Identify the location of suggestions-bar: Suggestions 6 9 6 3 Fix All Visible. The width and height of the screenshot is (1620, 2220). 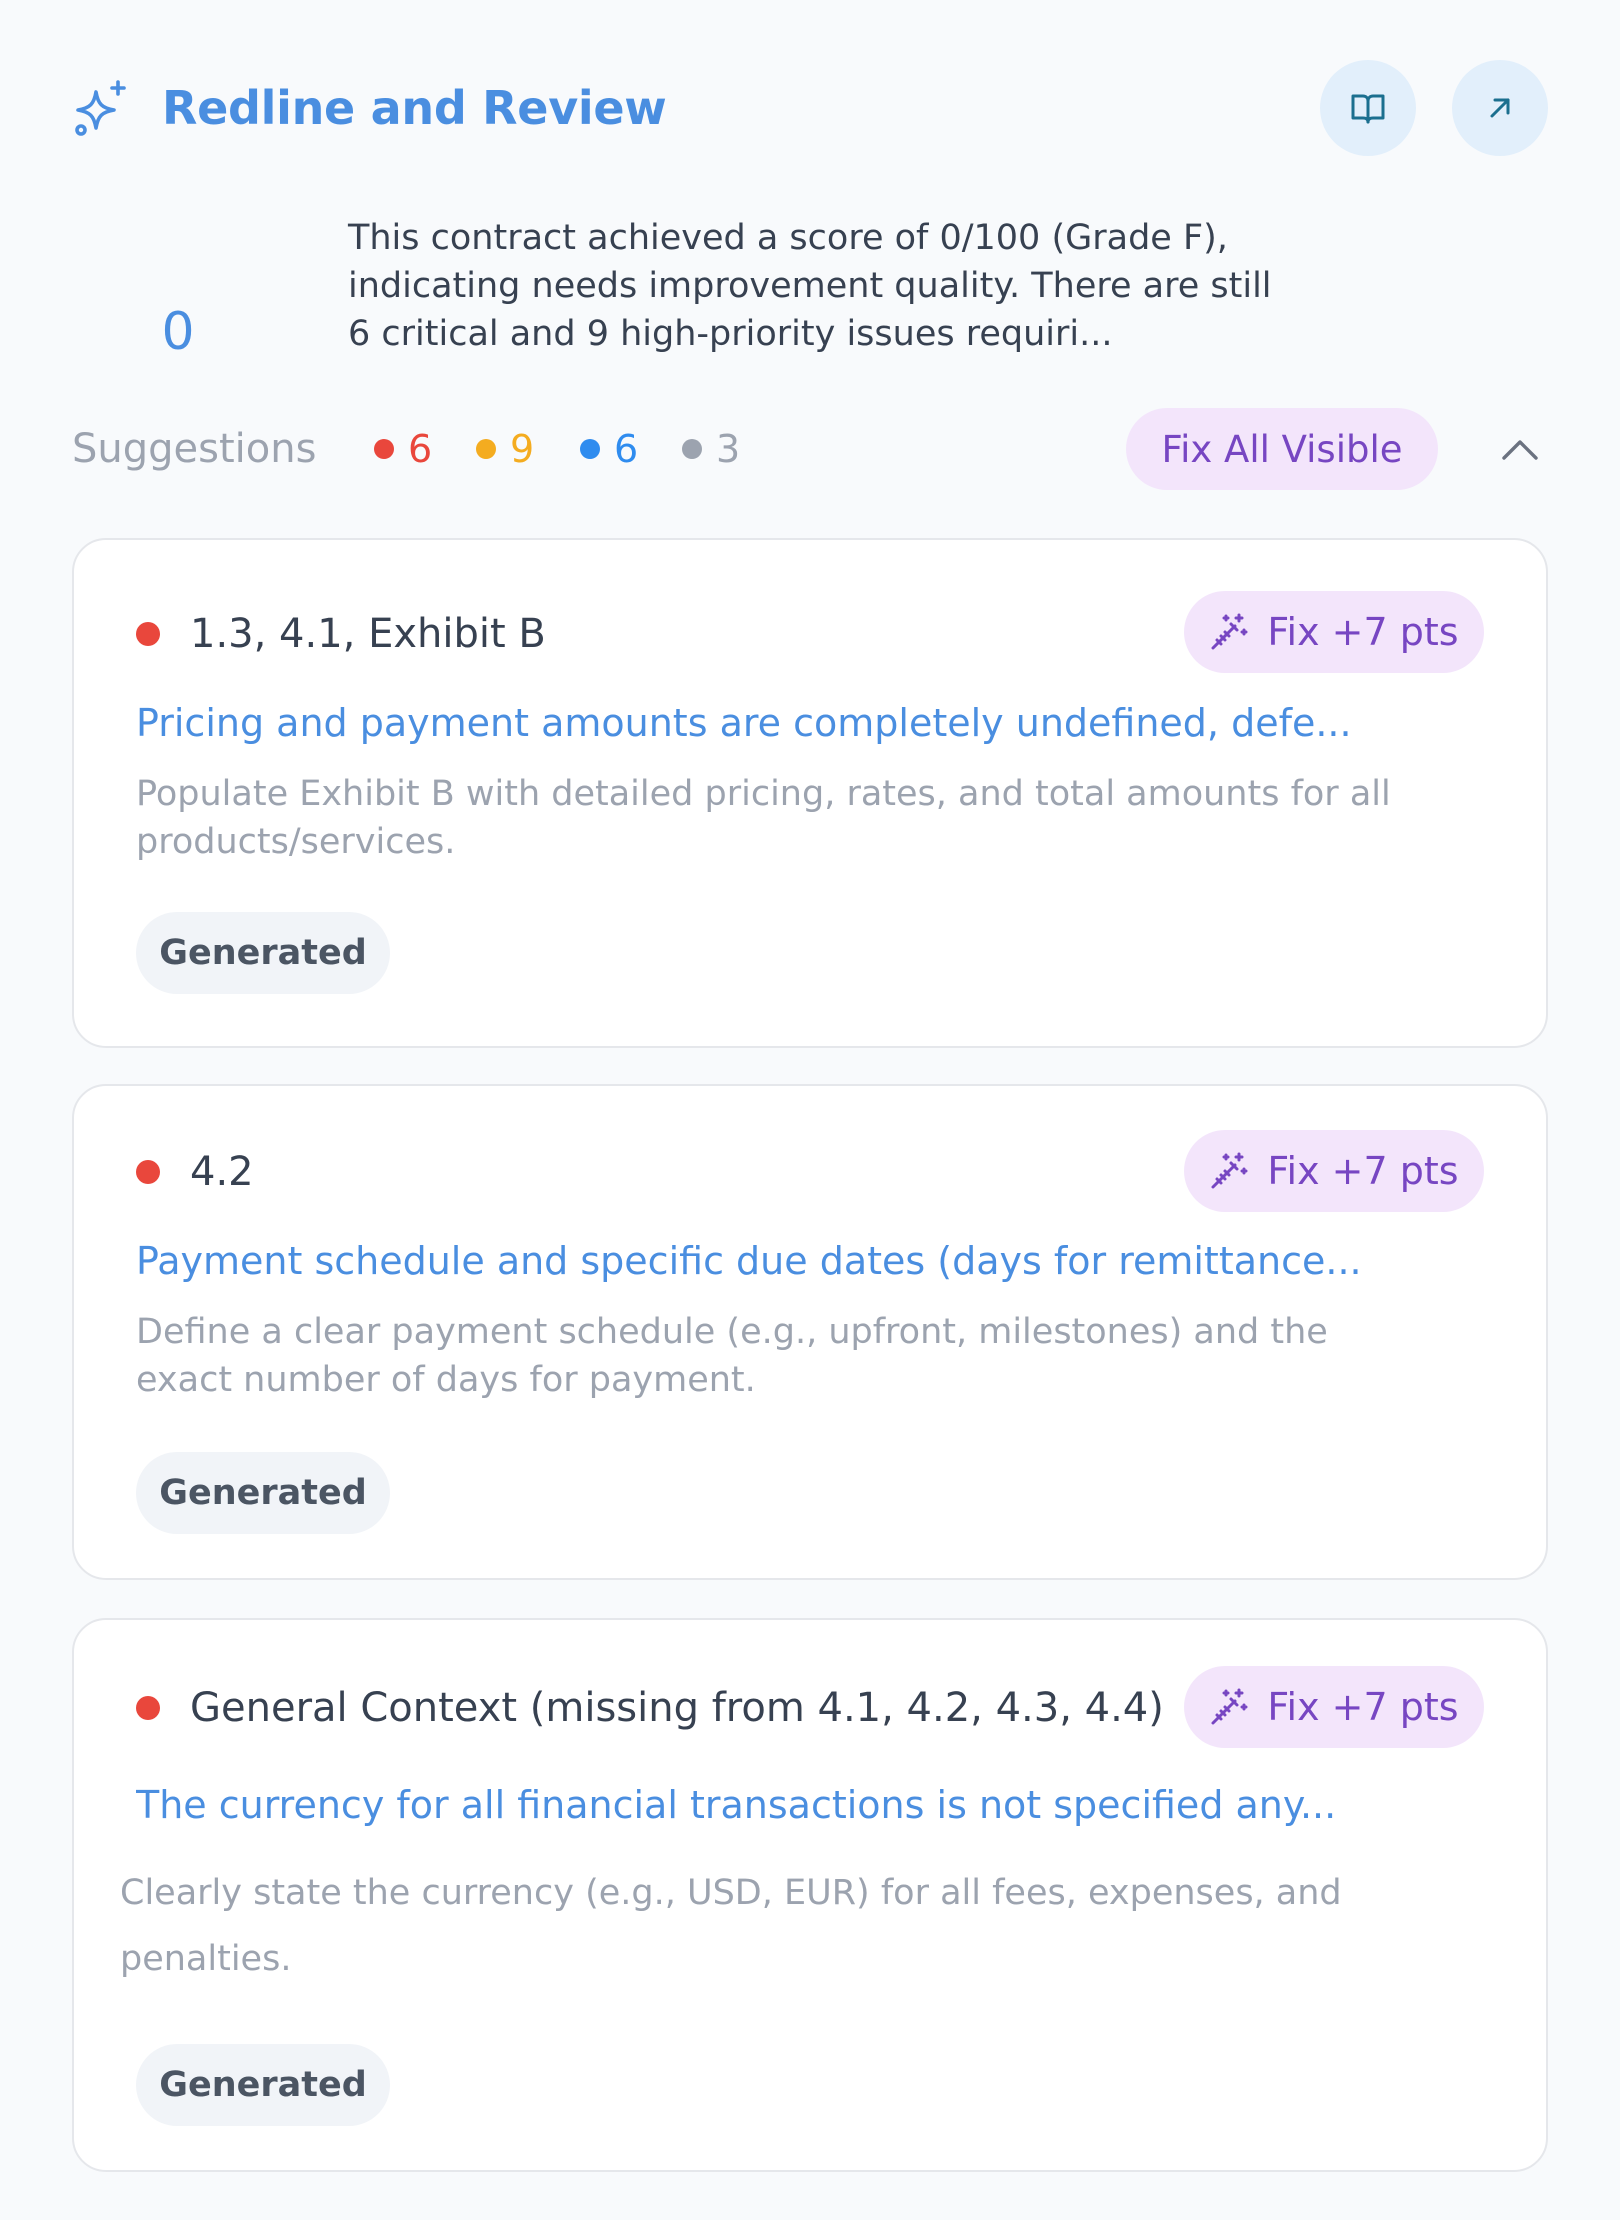
(810, 449).